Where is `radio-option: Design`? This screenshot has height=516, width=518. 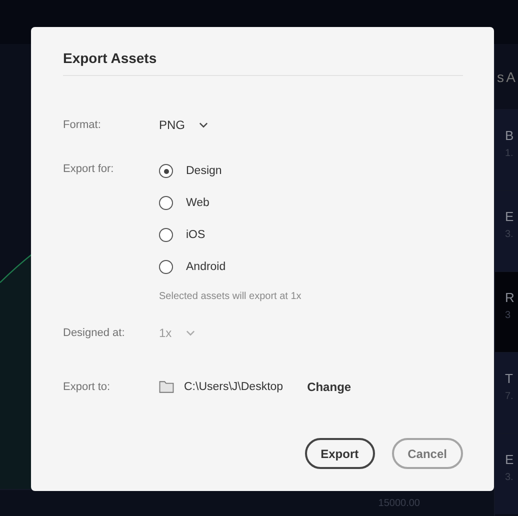
radio-option: Design is located at coordinates (230, 171).